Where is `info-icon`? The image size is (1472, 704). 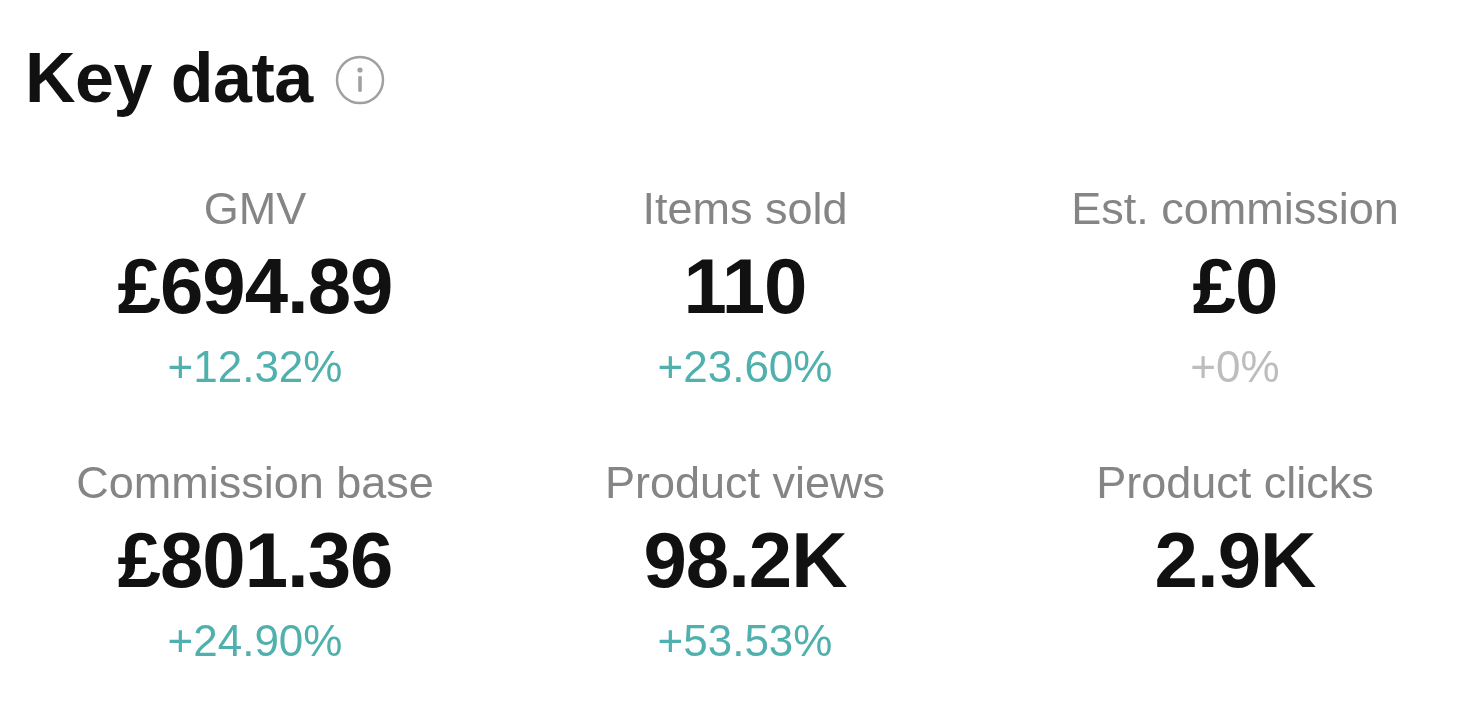 info-icon is located at coordinates (359, 80).